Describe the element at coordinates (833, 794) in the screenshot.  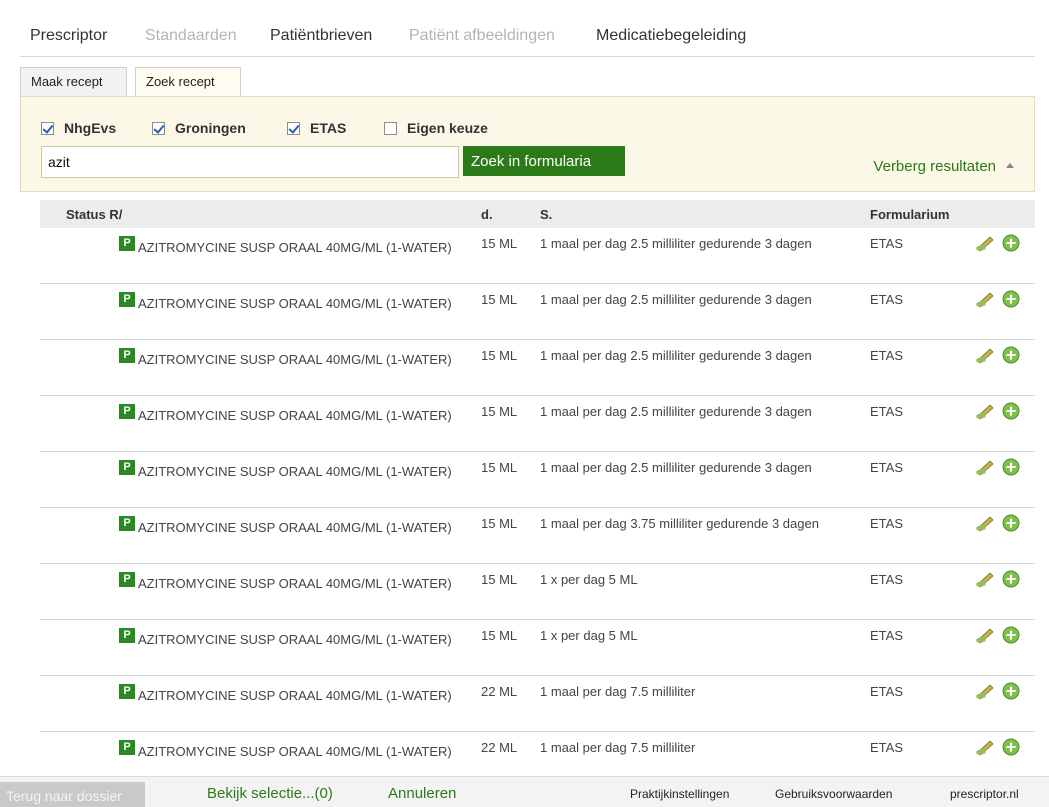
I see `terms-link: Gebruiksvoorwaarden` at that location.